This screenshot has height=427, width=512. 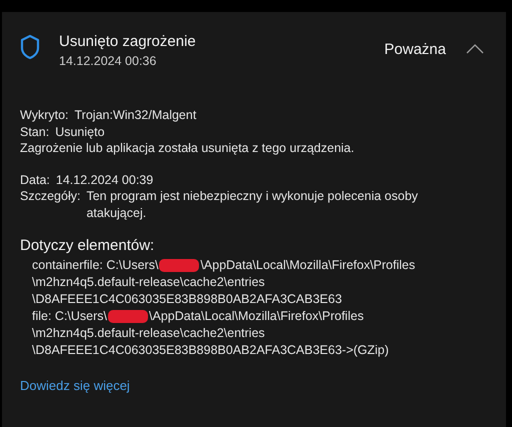 I want to click on field-label: Data:, so click(x=35, y=180).